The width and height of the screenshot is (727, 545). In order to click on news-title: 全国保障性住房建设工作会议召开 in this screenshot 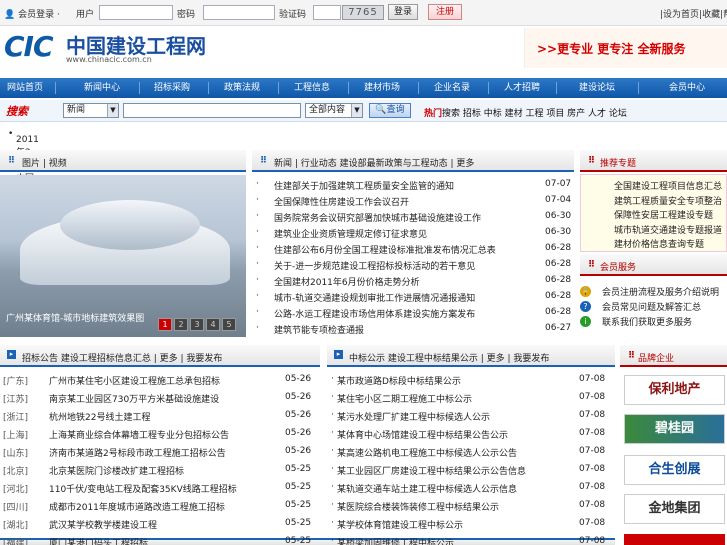, I will do `click(341, 201)`.